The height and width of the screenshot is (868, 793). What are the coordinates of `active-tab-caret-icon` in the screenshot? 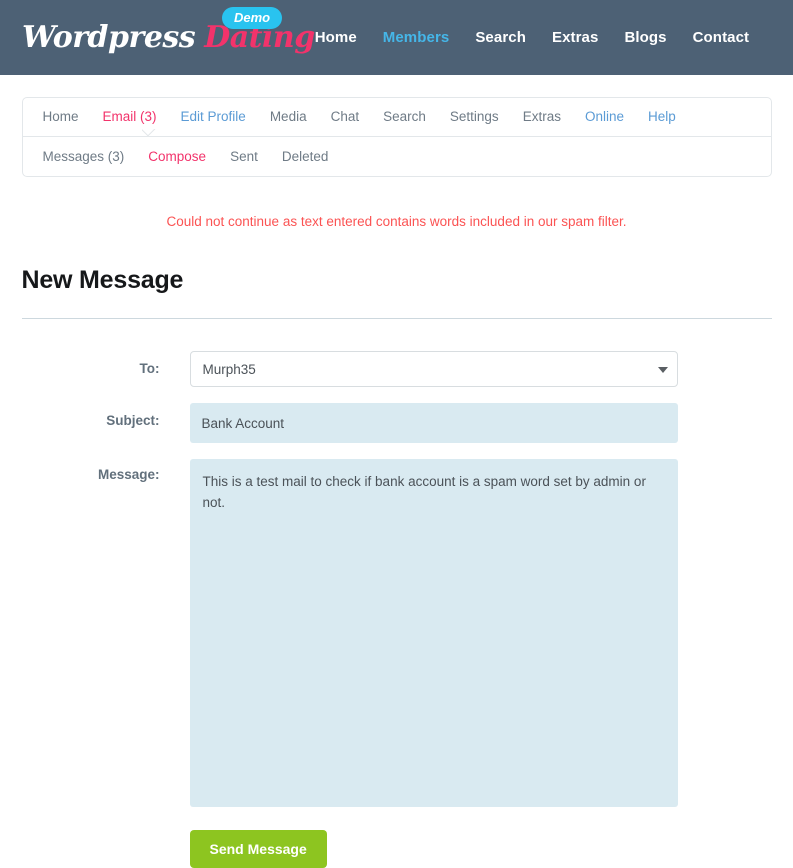 It's located at (149, 133).